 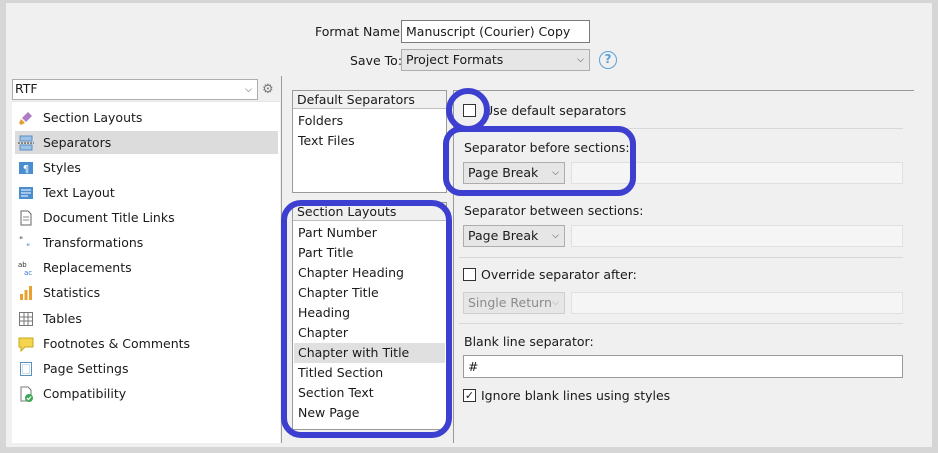 What do you see at coordinates (469, 110) in the screenshot?
I see `use-default-separators-checkbox` at bounding box center [469, 110].